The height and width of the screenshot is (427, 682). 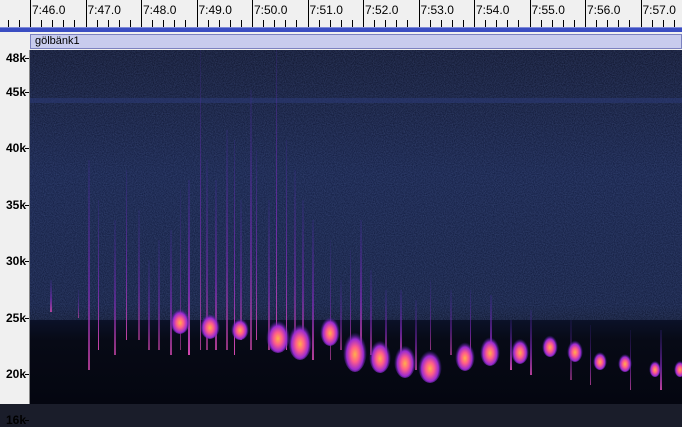 What do you see at coordinates (15, 204) in the screenshot?
I see `frequency-tick-label: 35k` at bounding box center [15, 204].